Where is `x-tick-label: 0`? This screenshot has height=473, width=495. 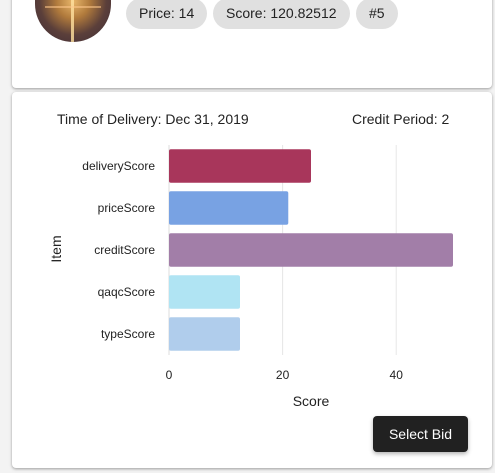 x-tick-label: 0 is located at coordinates (169, 375).